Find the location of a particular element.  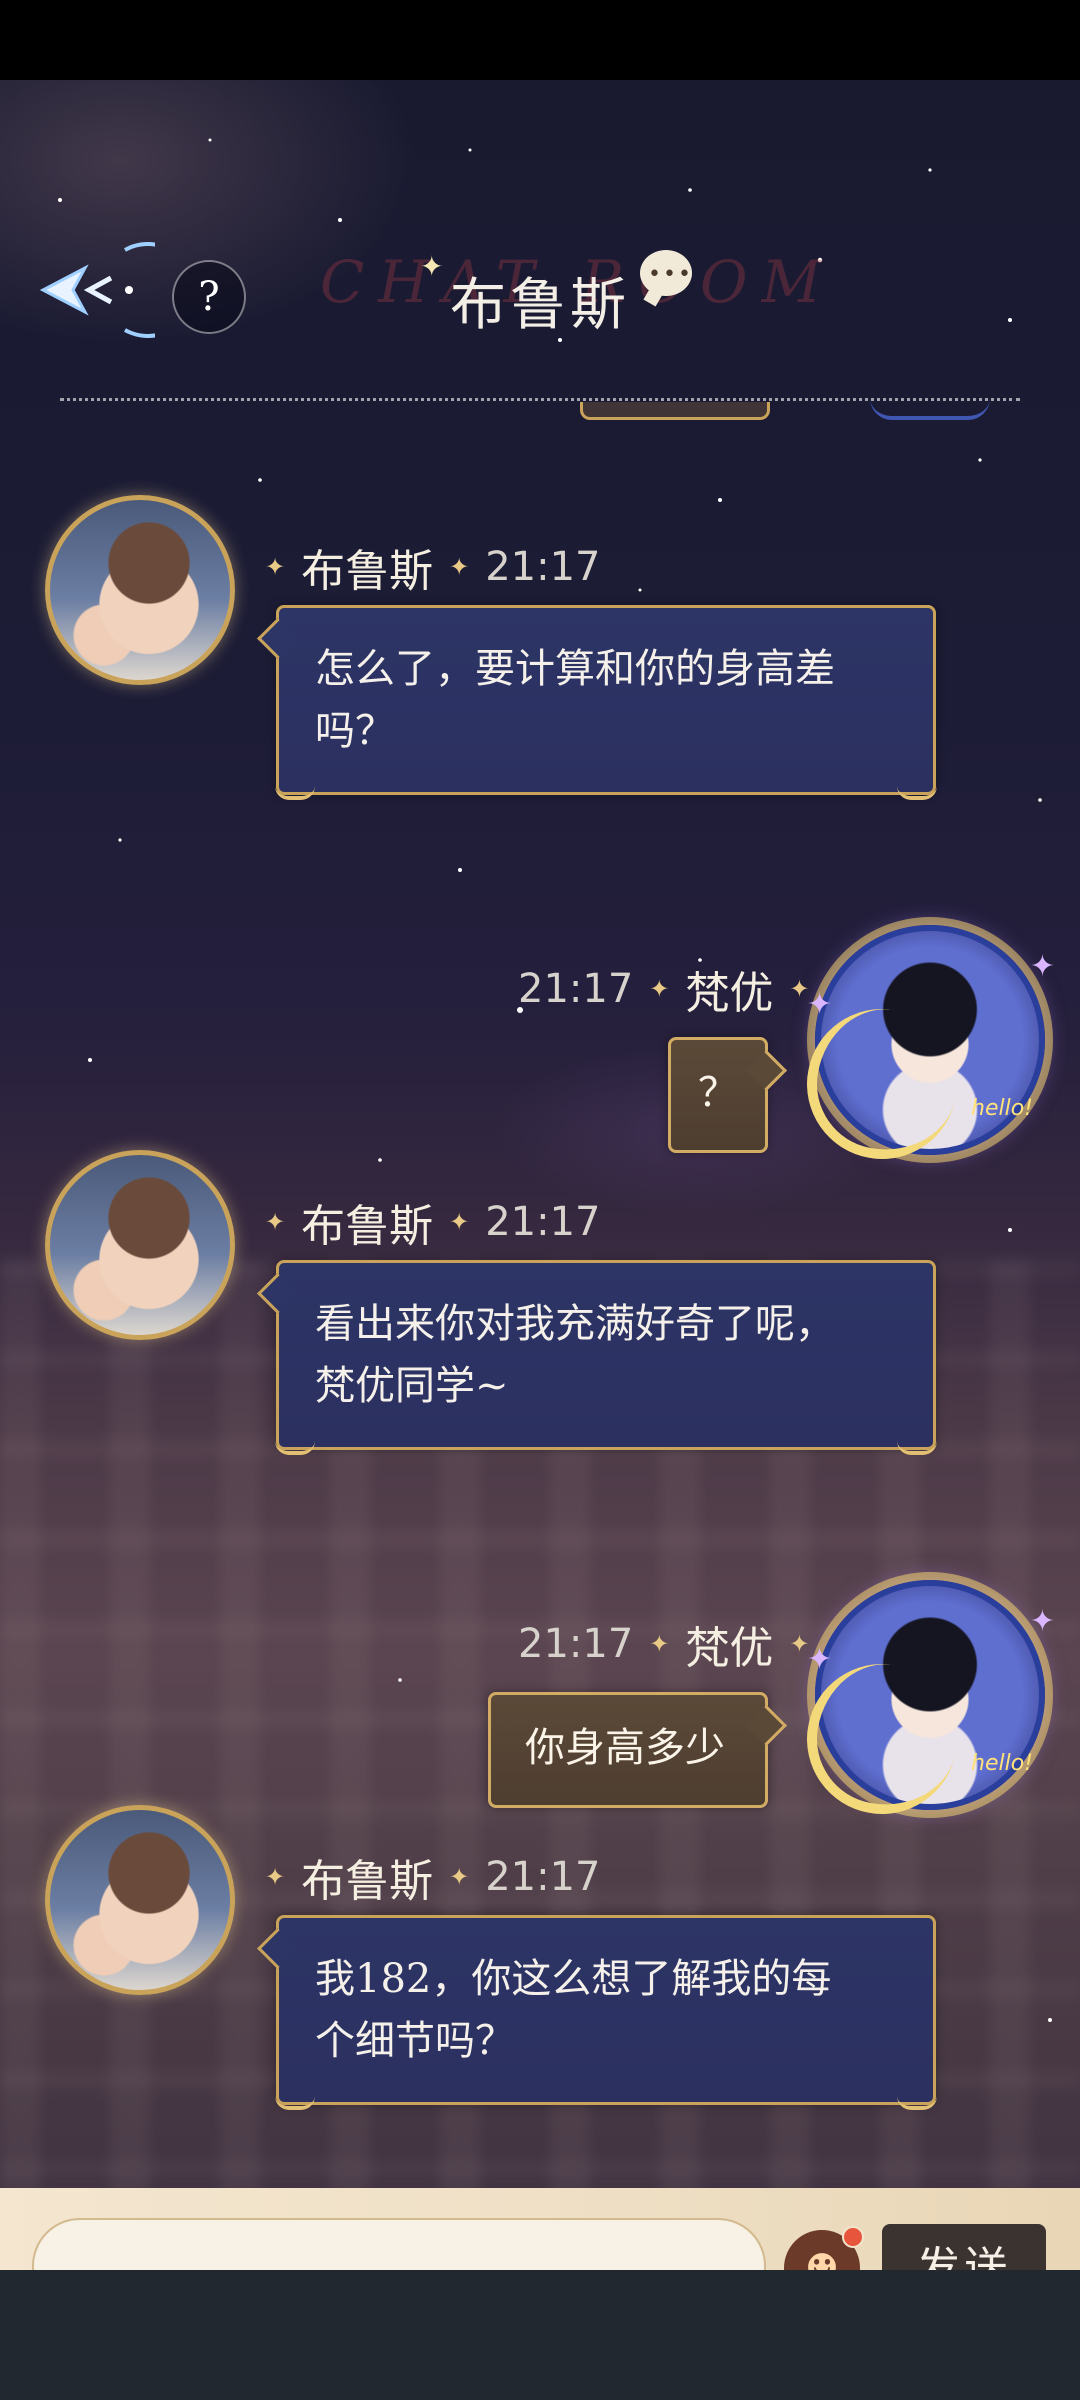

message-text-line: 怎么了，要计算和你的身高差 is located at coordinates (575, 669).